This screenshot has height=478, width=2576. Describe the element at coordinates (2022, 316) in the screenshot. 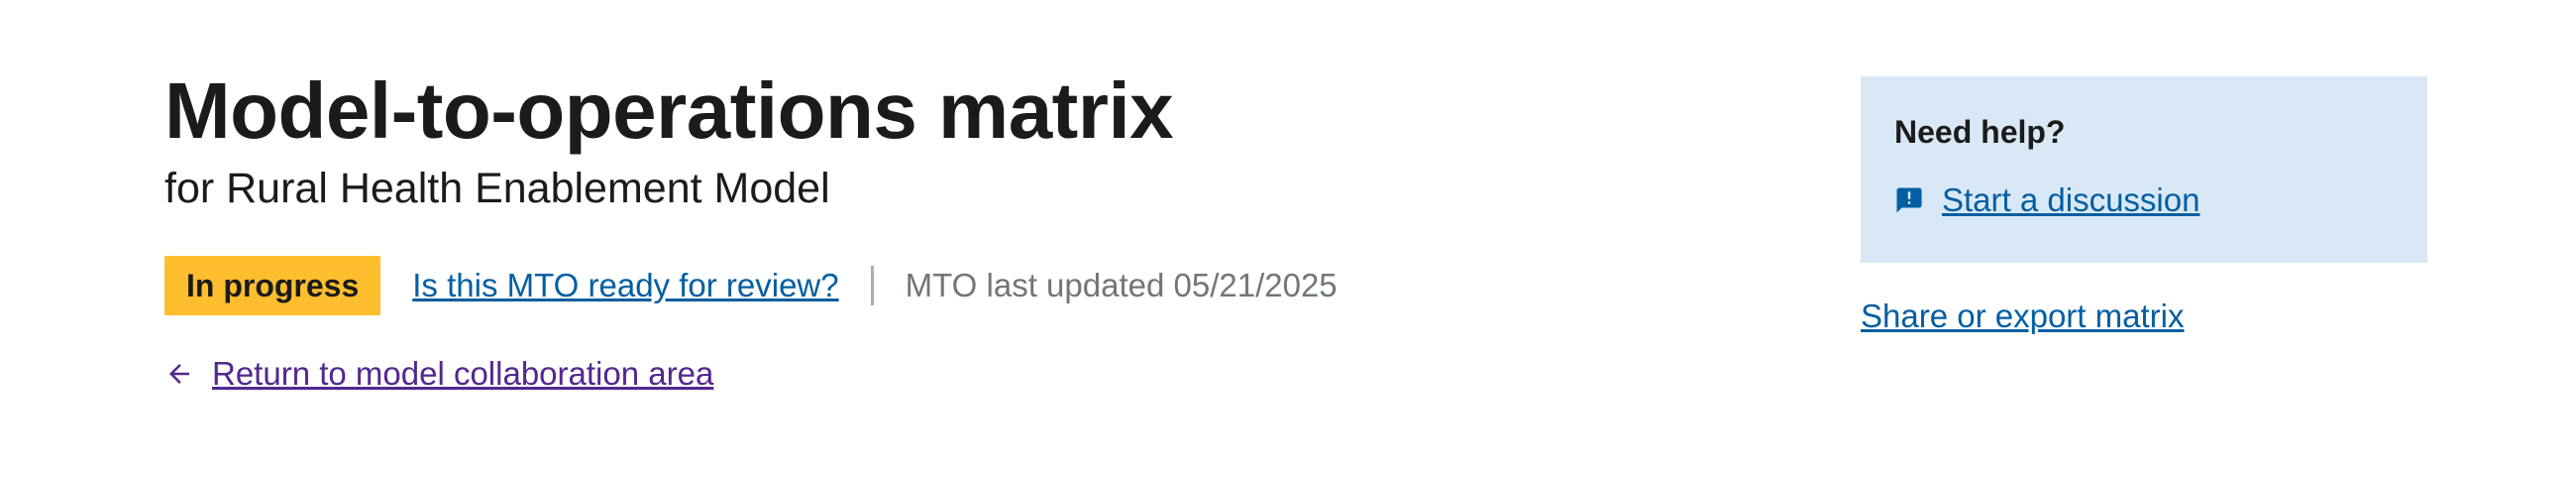

I see `share-export-matrix-link: Share or export matrix` at that location.